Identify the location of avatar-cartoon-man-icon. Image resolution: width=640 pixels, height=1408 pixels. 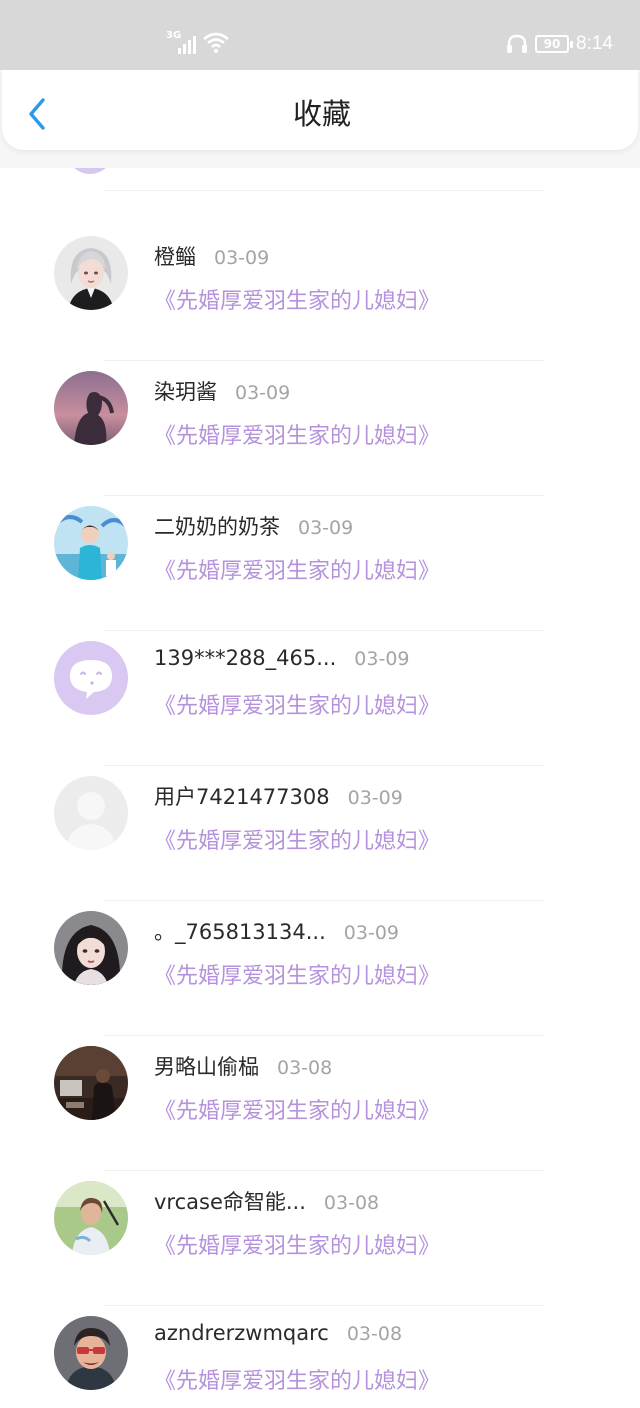
(91, 1353).